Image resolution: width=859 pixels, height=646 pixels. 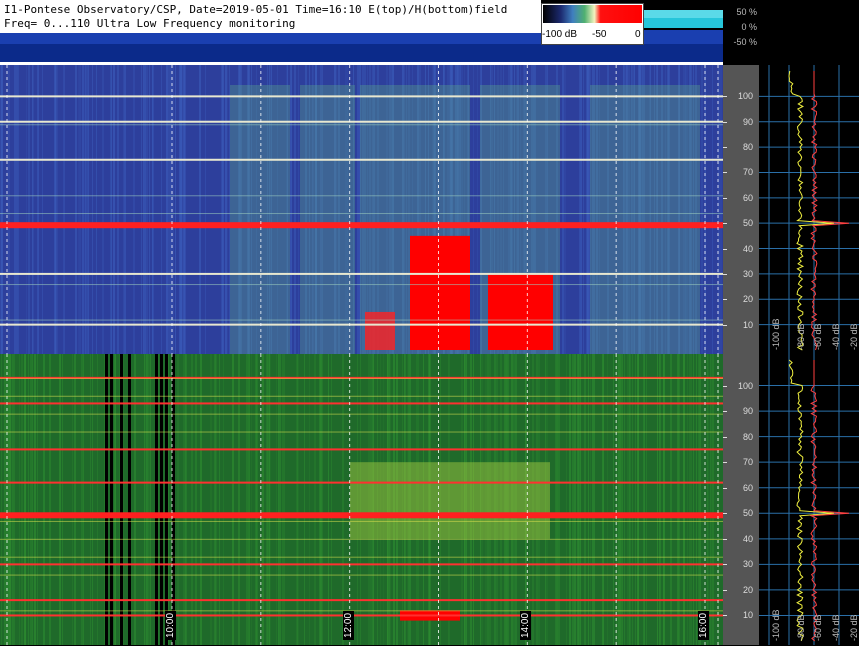 I want to click on percent-scale: 50 % 0 % -50 %, so click(x=741, y=31).